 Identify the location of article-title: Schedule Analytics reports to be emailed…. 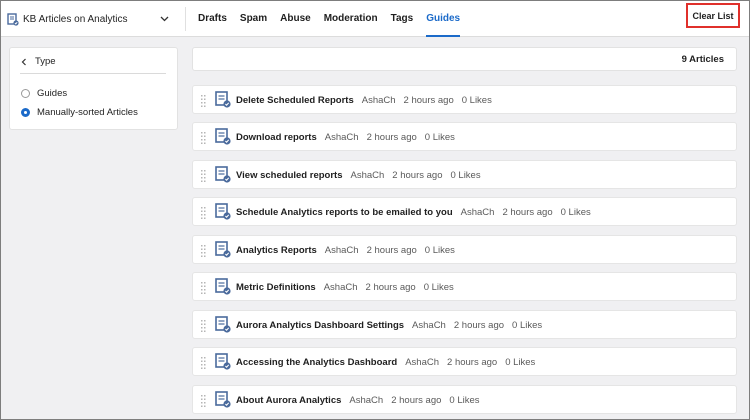
(344, 212).